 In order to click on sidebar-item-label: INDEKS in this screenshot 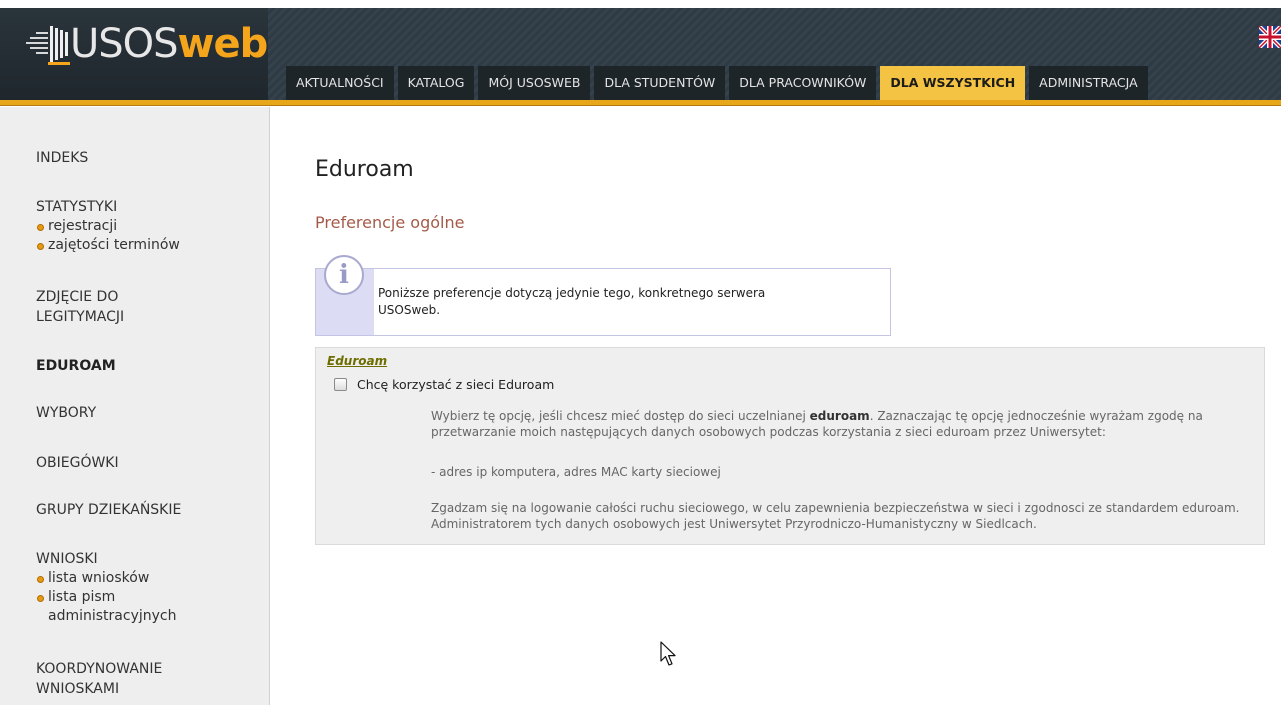, I will do `click(62, 158)`.